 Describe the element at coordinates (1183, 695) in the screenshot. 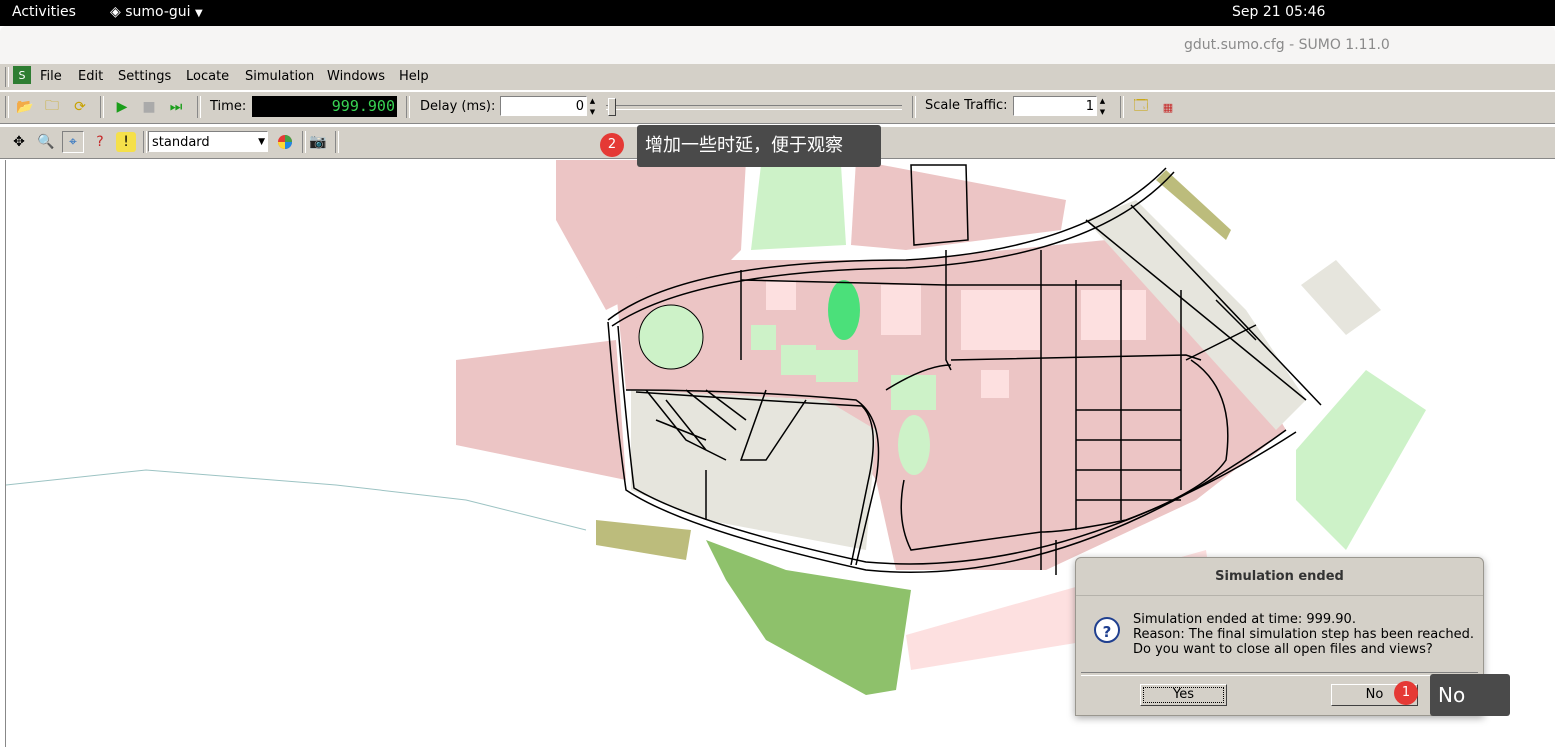

I see `yes-button: Yes` at that location.